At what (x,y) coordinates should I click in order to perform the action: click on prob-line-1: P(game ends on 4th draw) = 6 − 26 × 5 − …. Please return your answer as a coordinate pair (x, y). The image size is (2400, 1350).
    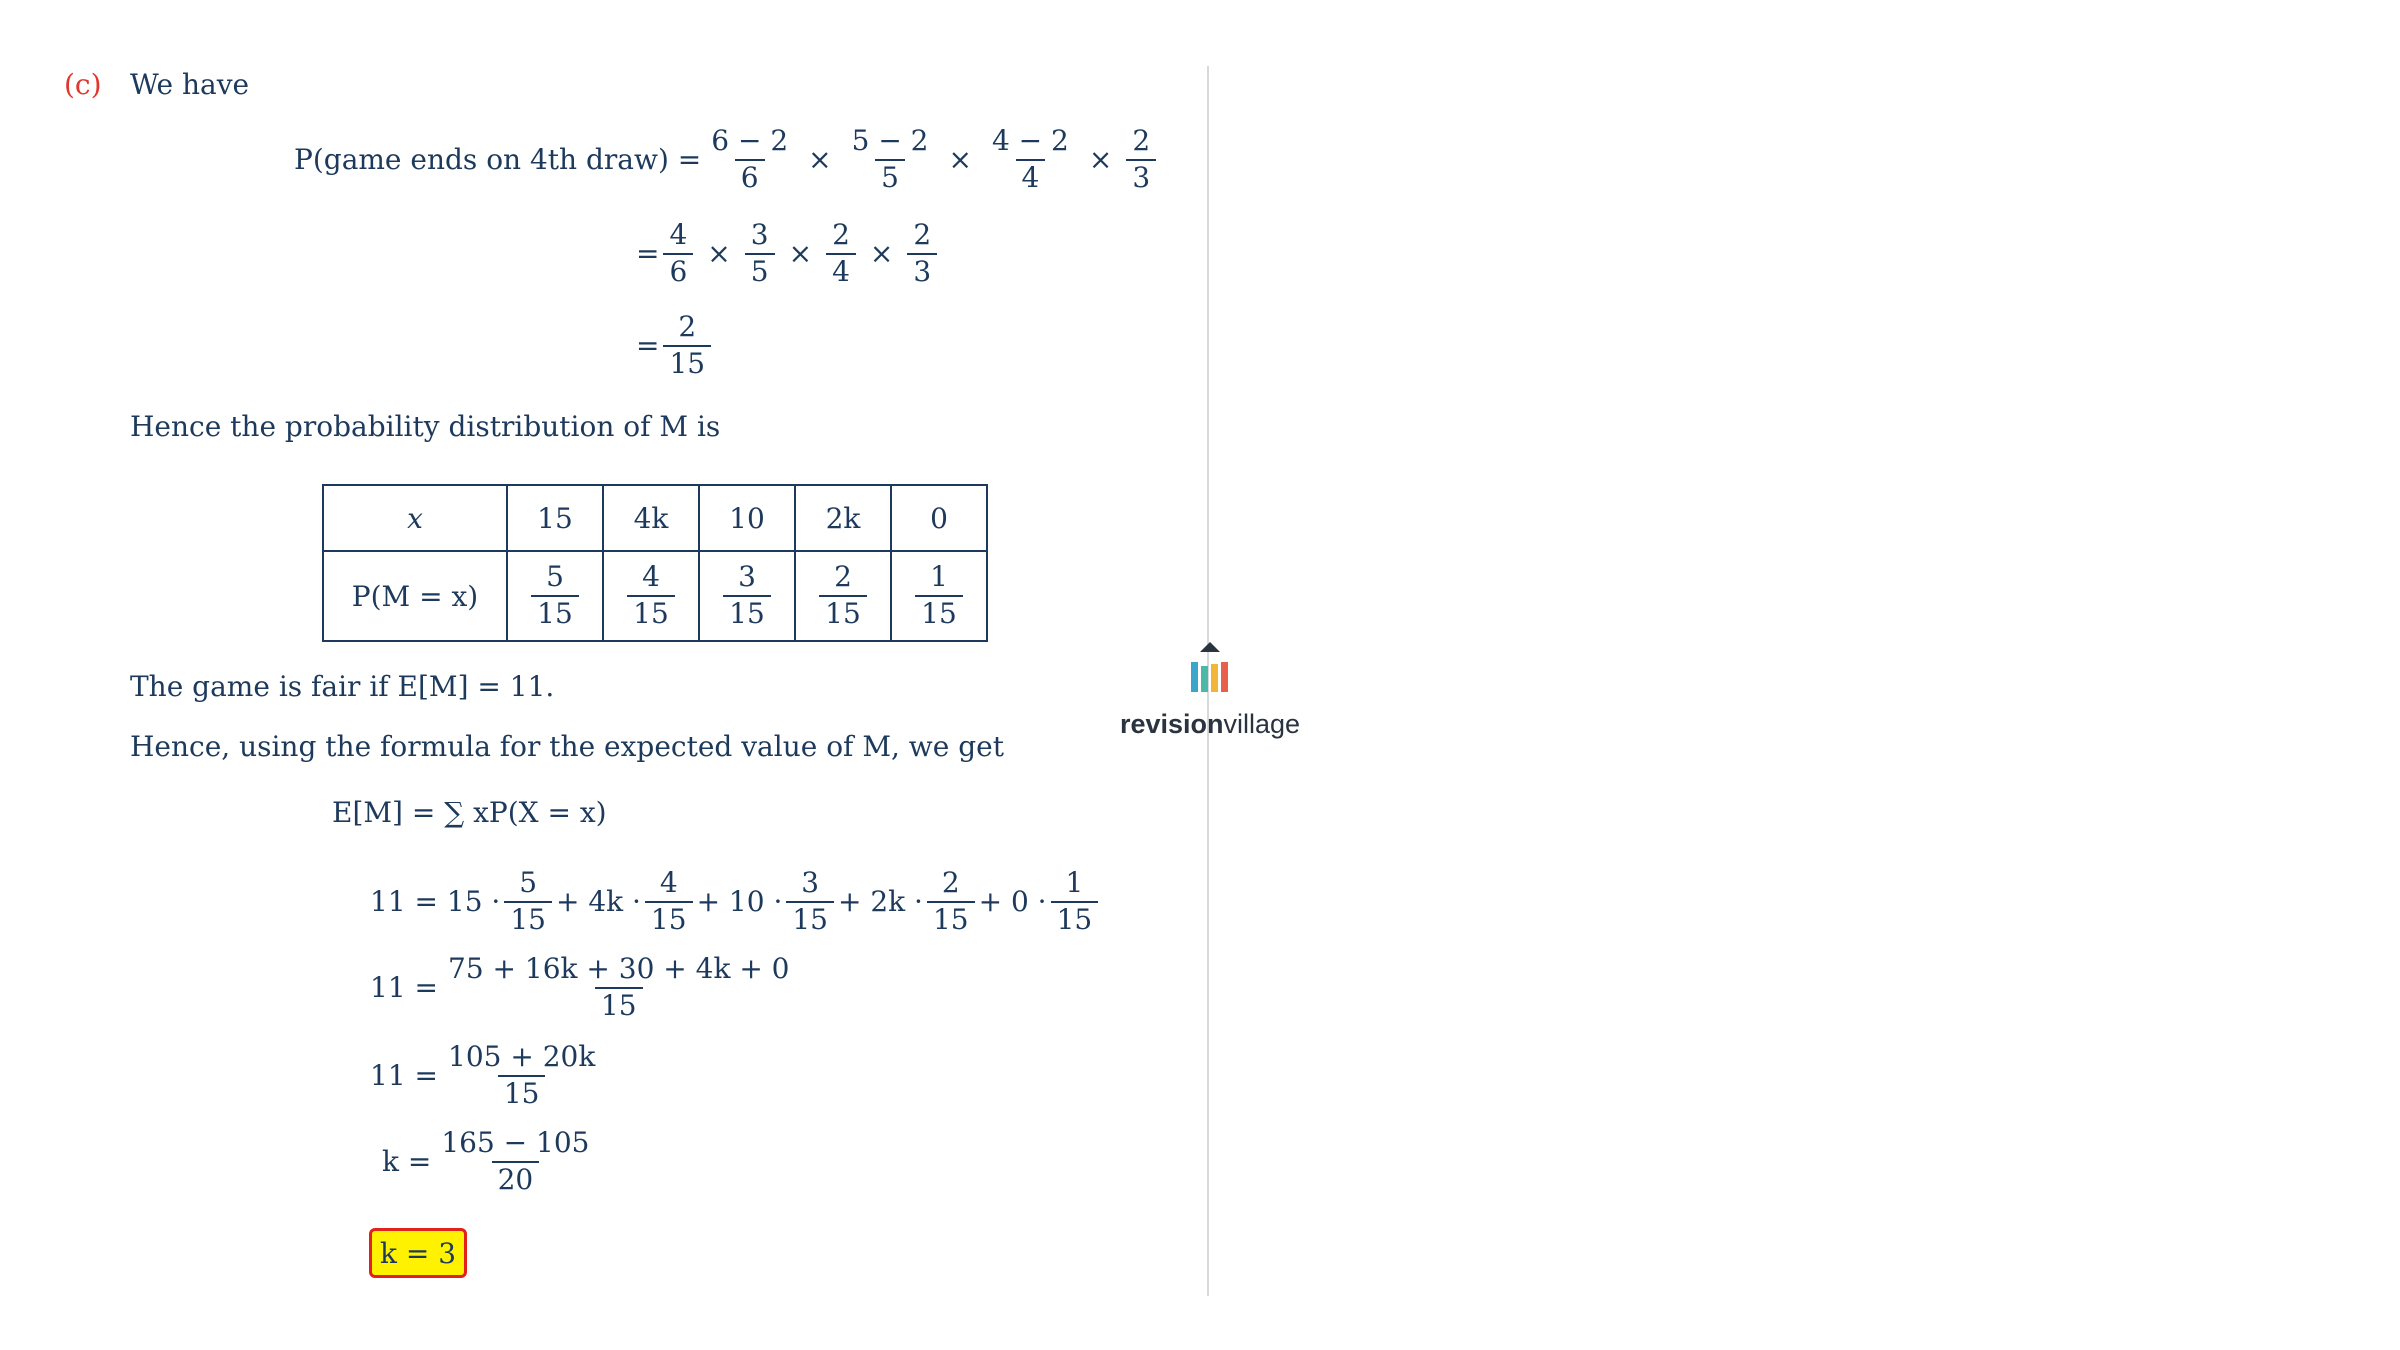
    Looking at the image, I should click on (727, 159).